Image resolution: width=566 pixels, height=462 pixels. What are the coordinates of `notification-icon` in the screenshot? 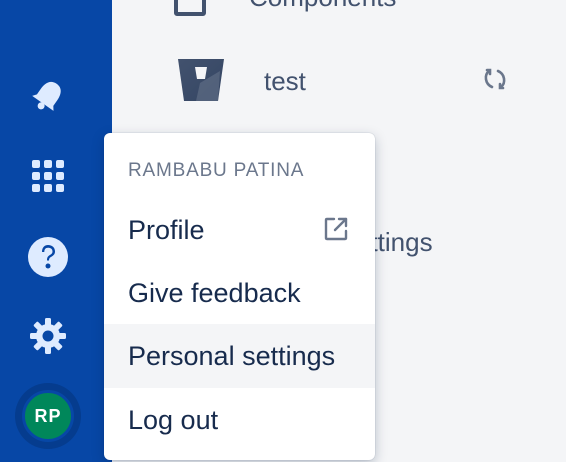 It's located at (48, 96).